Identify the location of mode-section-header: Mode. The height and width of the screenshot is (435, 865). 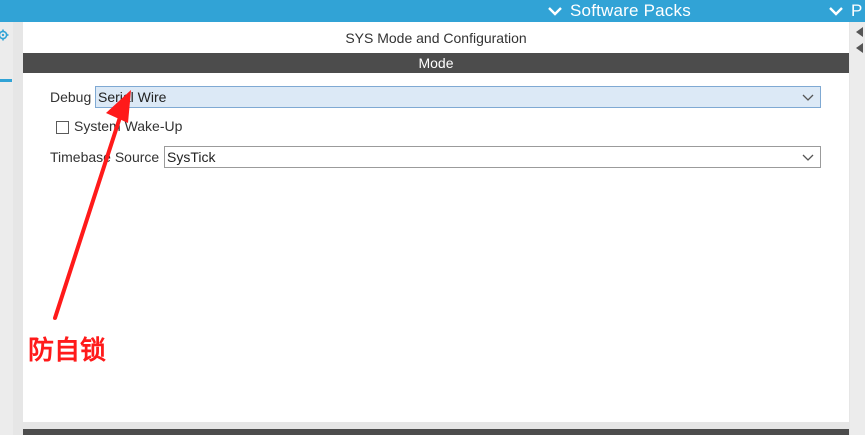
(436, 63).